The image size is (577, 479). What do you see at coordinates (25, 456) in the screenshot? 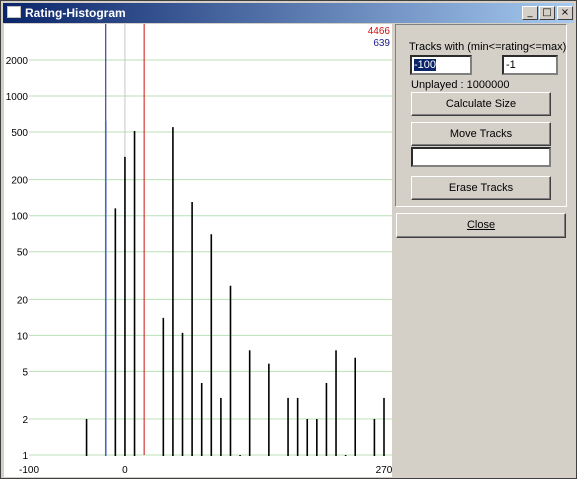
I see `y-tick-label: 1` at bounding box center [25, 456].